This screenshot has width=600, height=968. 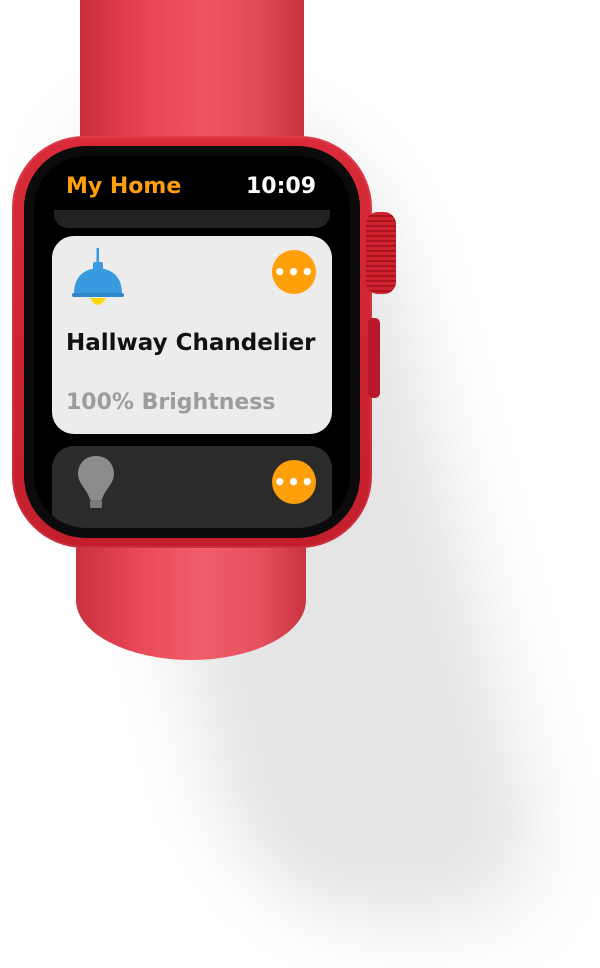 I want to click on side-button, so click(x=374, y=358).